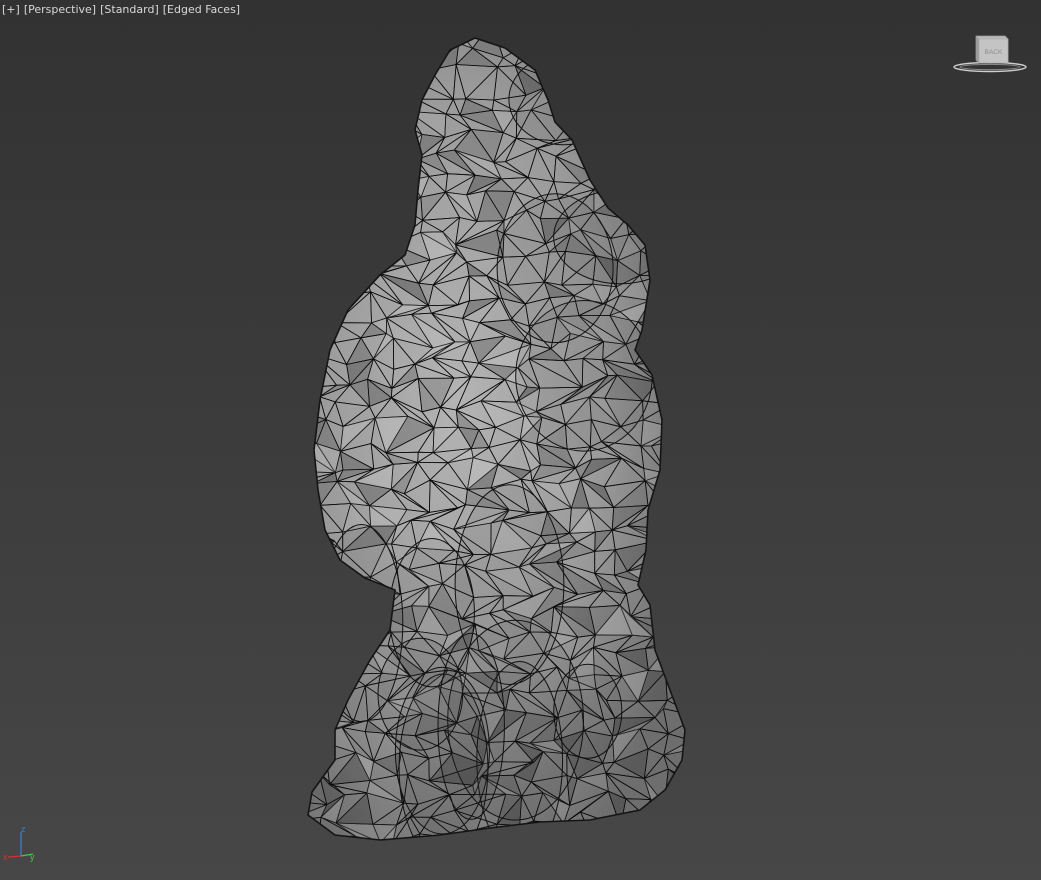  Describe the element at coordinates (23, 829) in the screenshot. I see `axis-z-label: z` at that location.